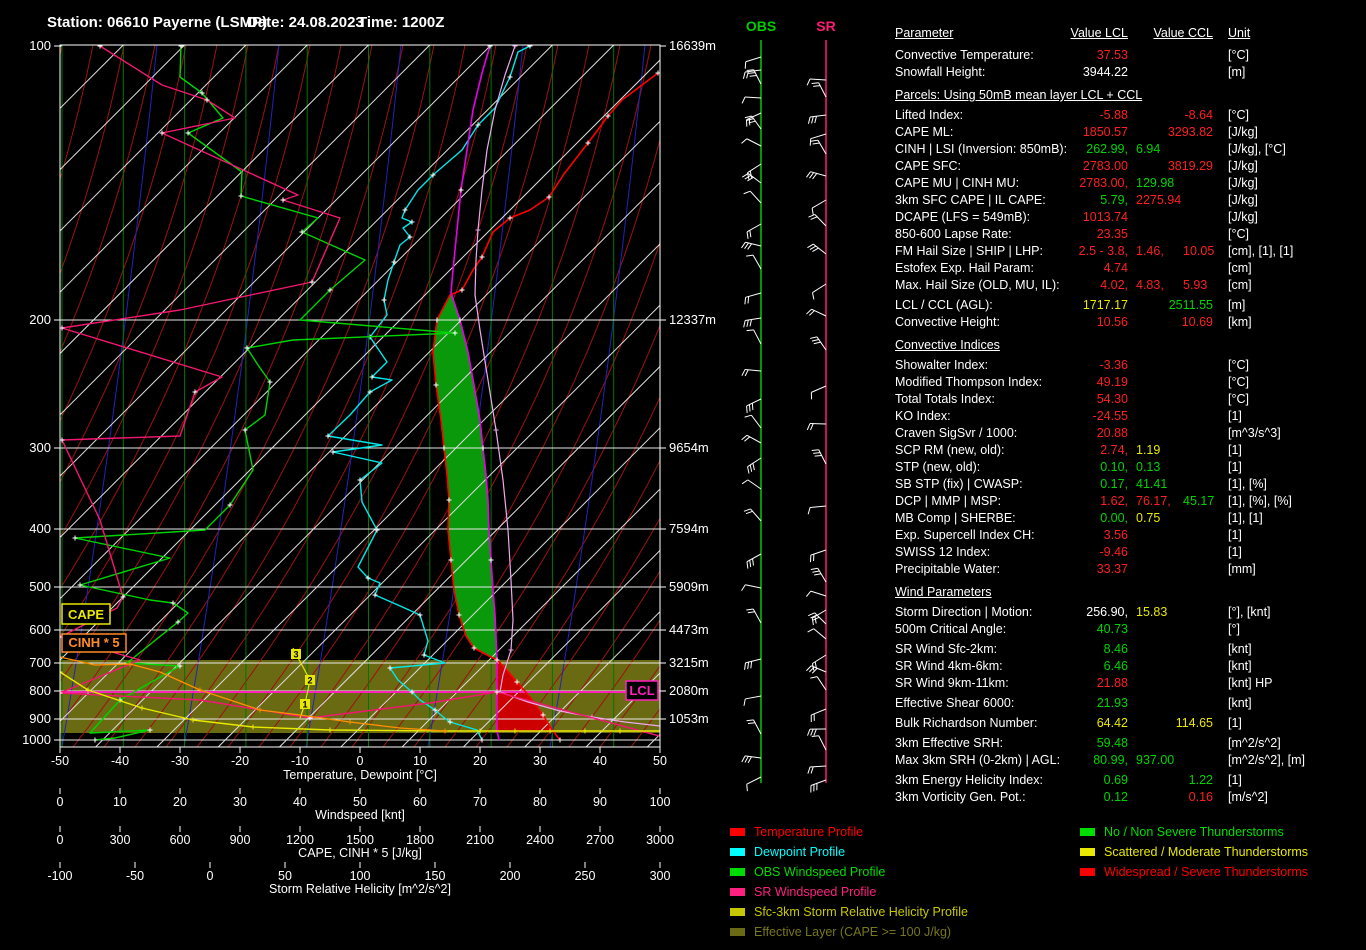 The width and height of the screenshot is (1366, 950). I want to click on param-value-lcl: 8.46, so click(1115, 649).